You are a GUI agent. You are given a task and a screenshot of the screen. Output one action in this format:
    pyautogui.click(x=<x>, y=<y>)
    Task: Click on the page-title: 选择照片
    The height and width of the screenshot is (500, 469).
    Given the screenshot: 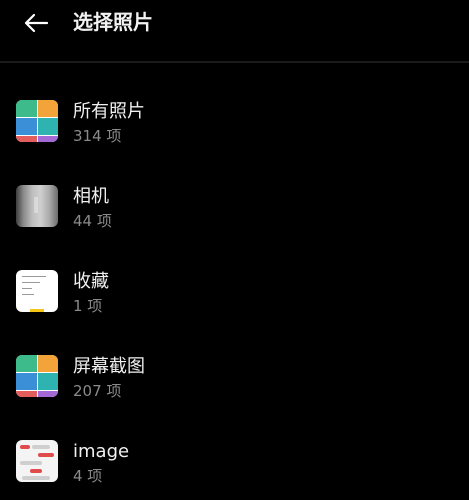 What is the action you would take?
    pyautogui.click(x=113, y=22)
    